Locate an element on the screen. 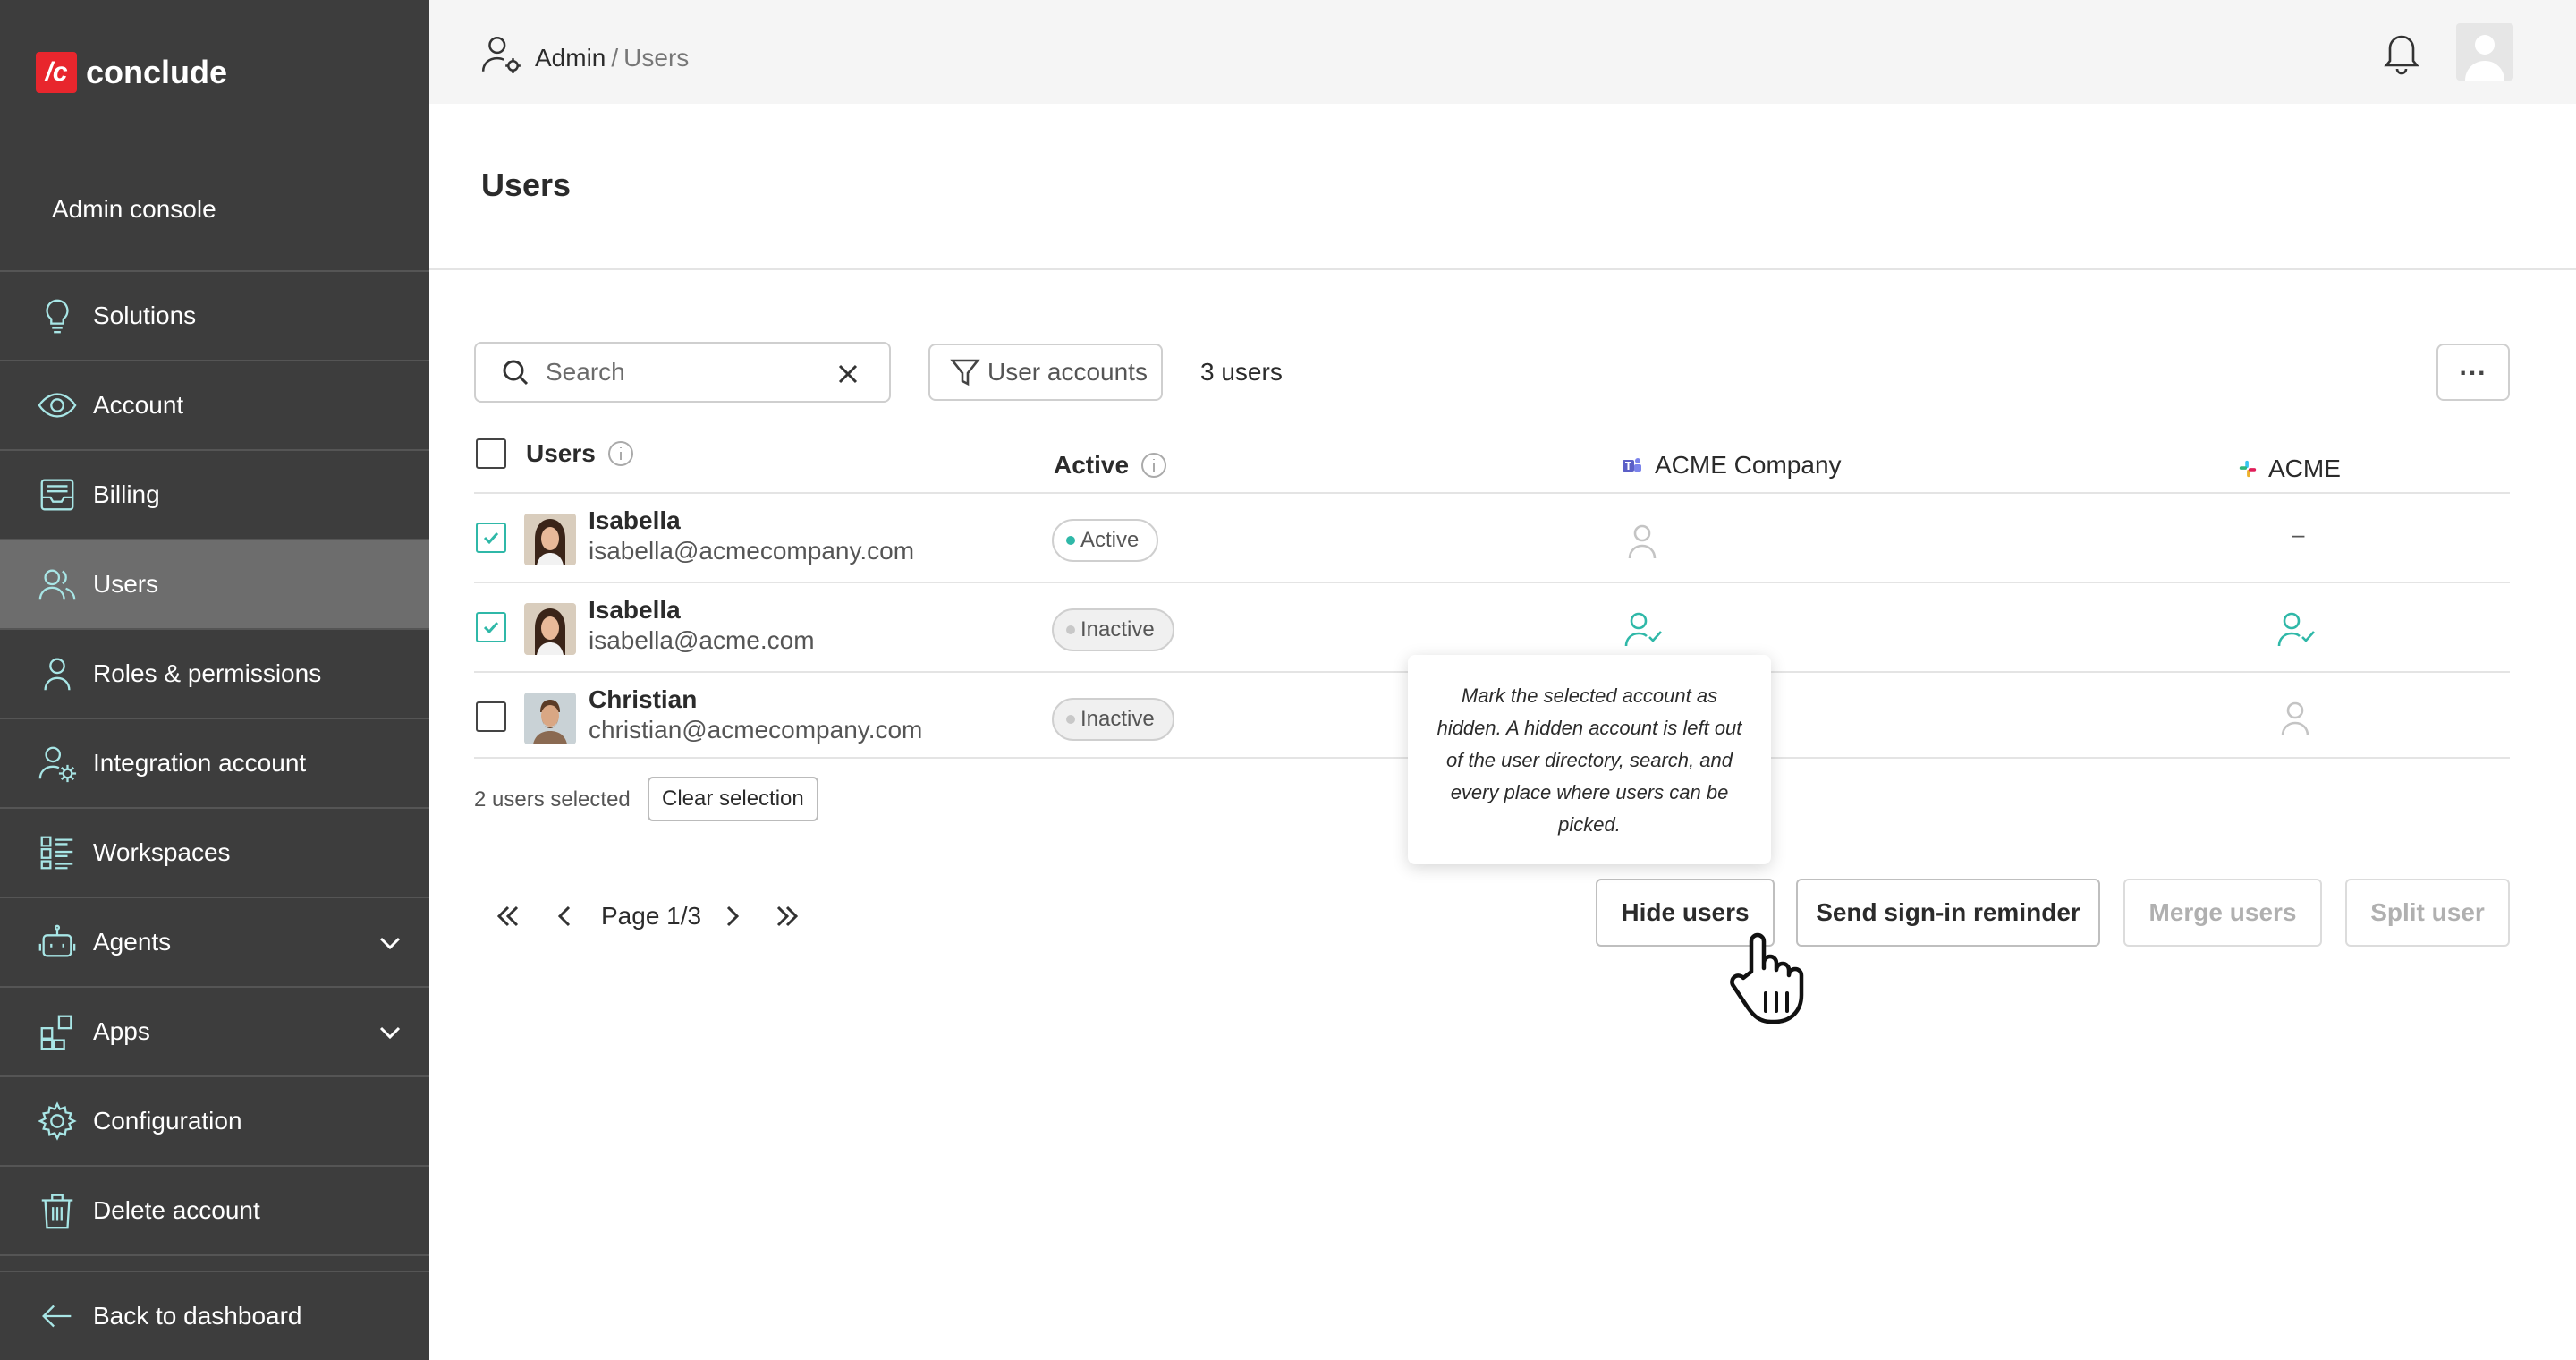 This screenshot has width=2576, height=1360. first-page-icon is located at coordinates (508, 916).